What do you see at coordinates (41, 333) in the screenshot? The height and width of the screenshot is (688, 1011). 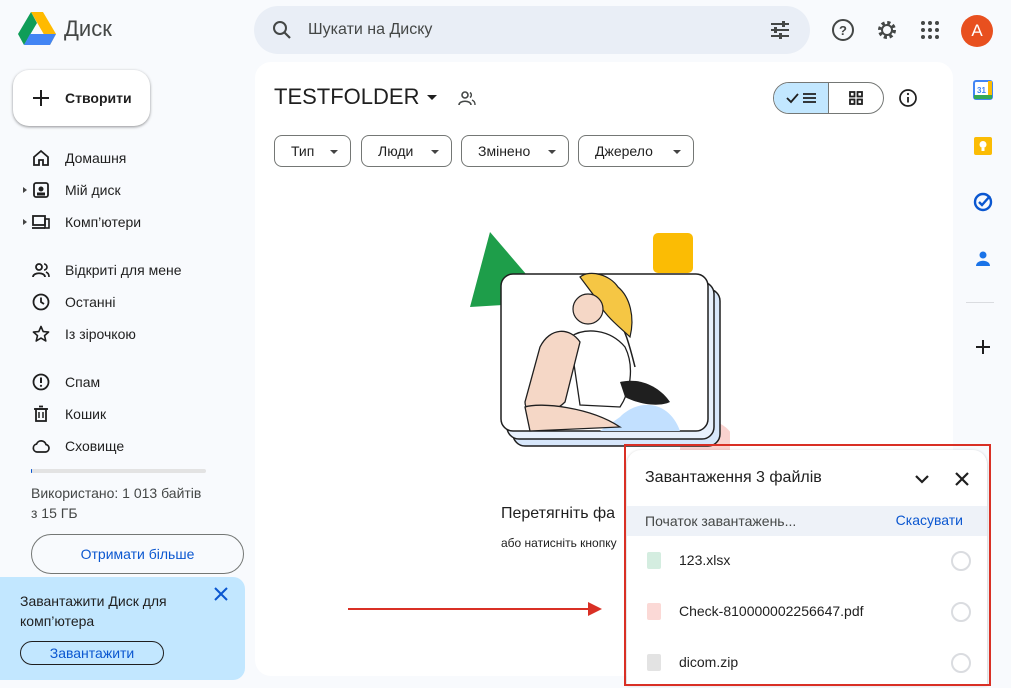 I see `star-icon` at bounding box center [41, 333].